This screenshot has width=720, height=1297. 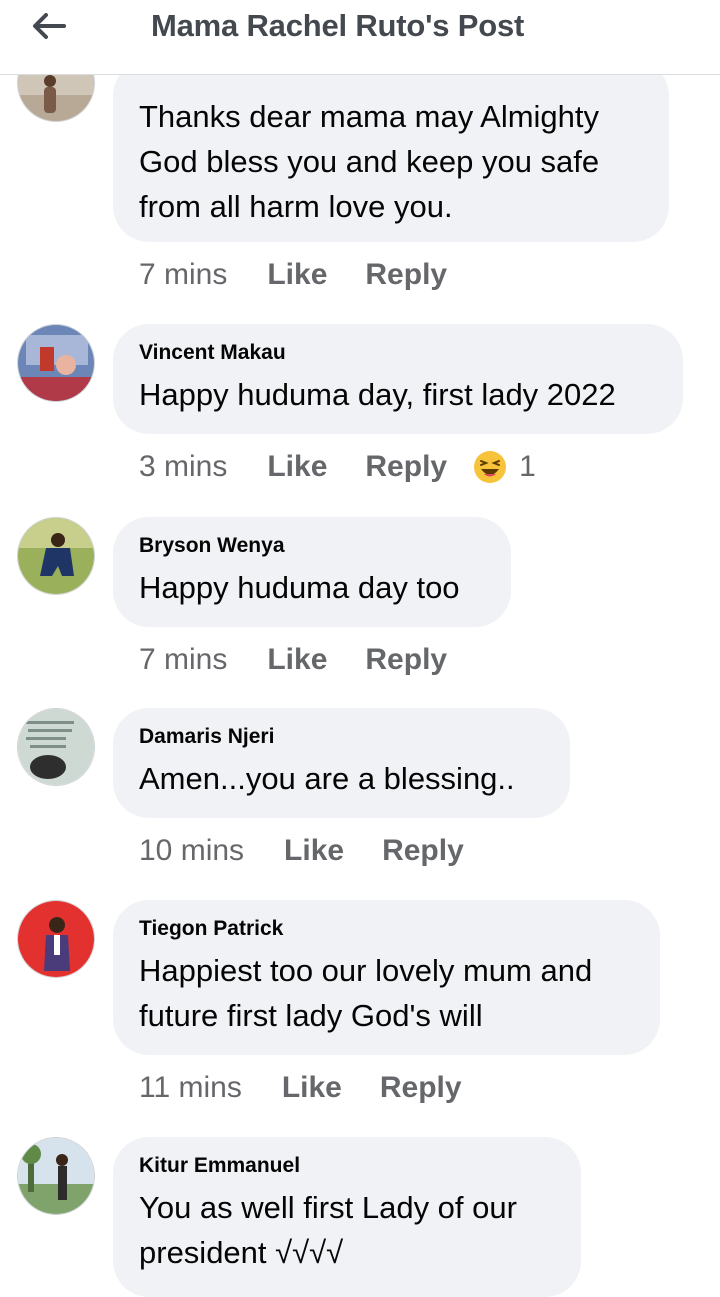 I want to click on reaction-count: 1, so click(x=527, y=466).